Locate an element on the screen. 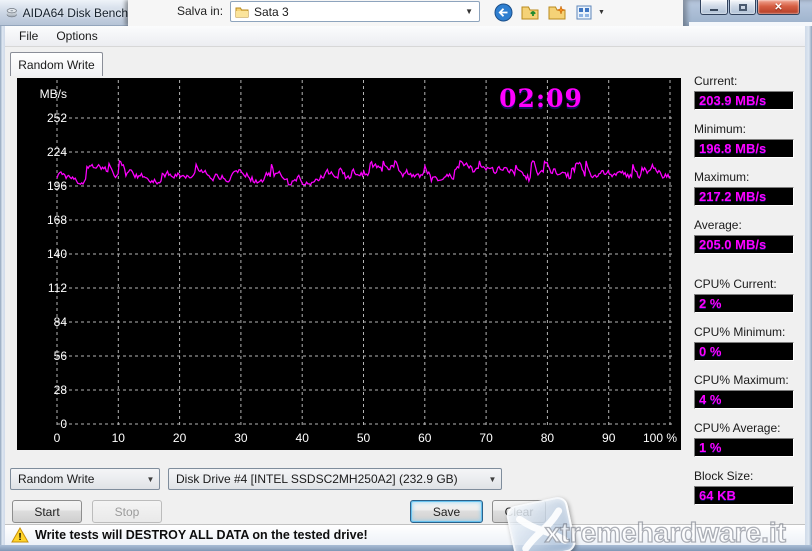 The width and height of the screenshot is (812, 551). y-axis-tick-label: 168 is located at coordinates (57, 220).